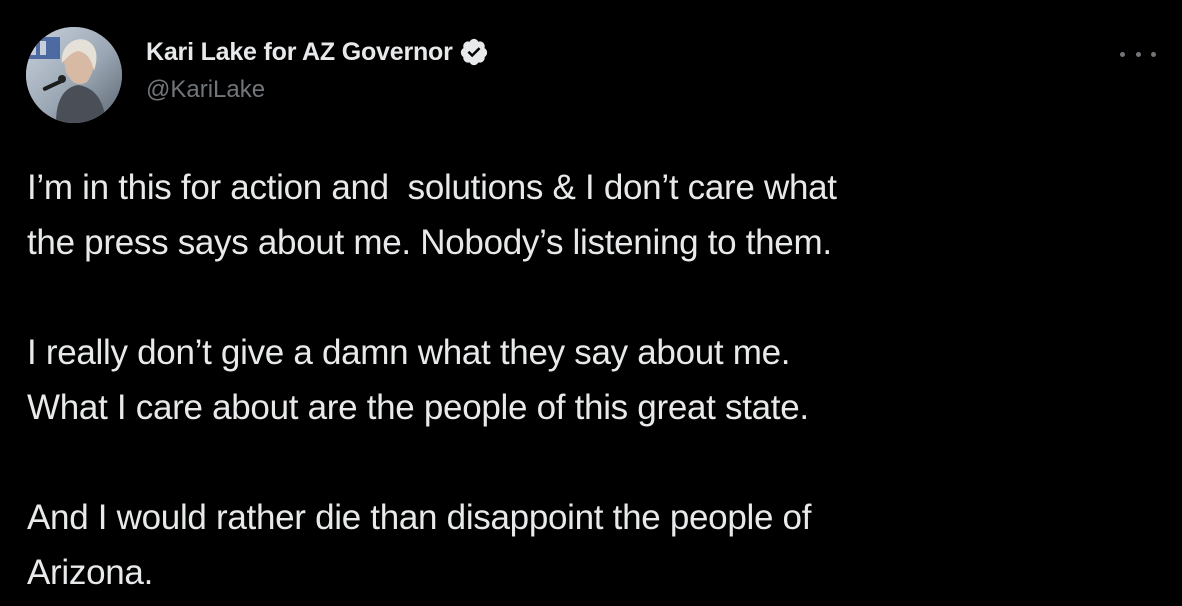 Image resolution: width=1182 pixels, height=606 pixels. I want to click on tweet-line: Arizona., so click(90, 572).